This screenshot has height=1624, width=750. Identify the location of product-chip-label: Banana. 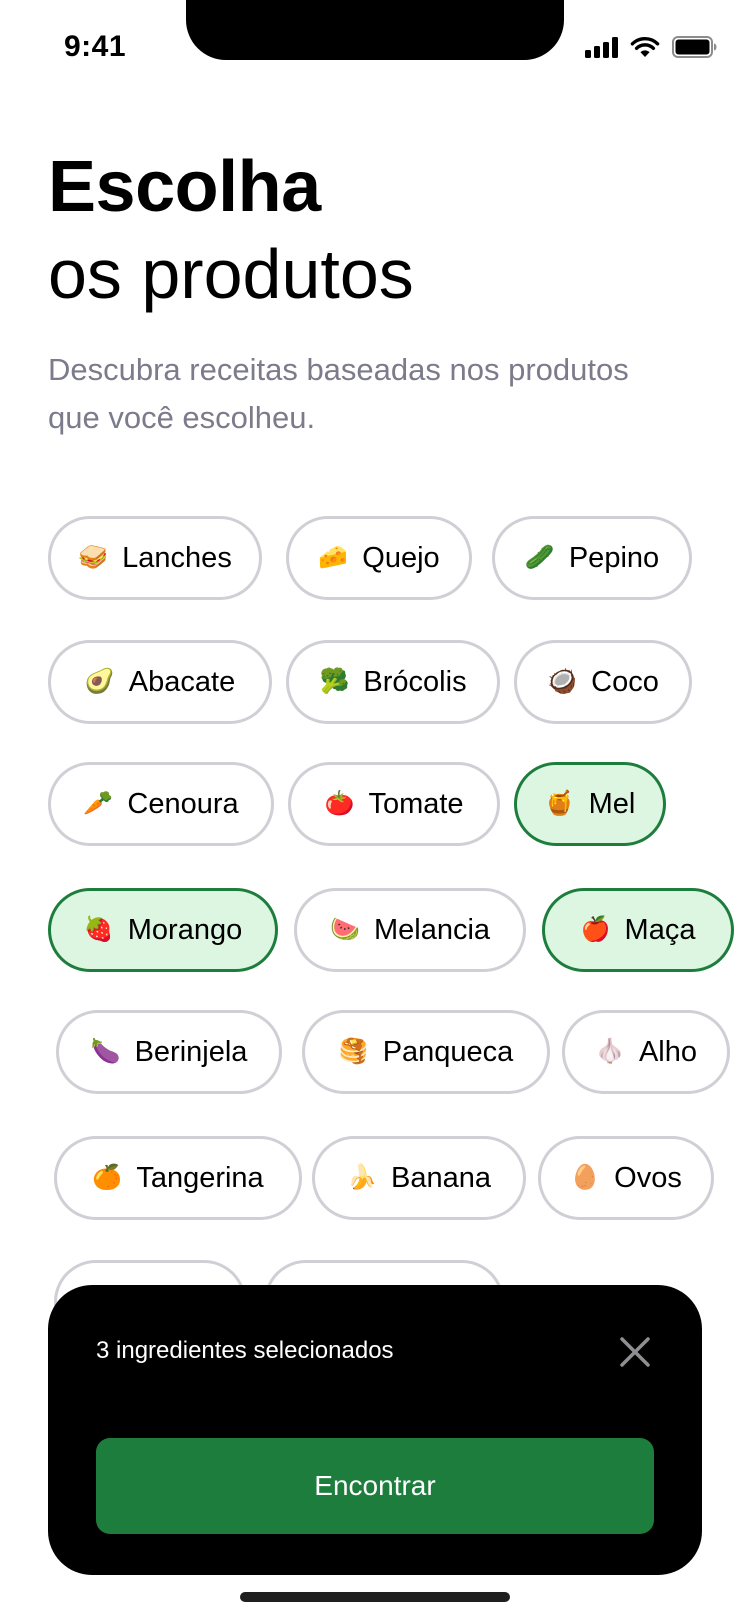
(441, 1177).